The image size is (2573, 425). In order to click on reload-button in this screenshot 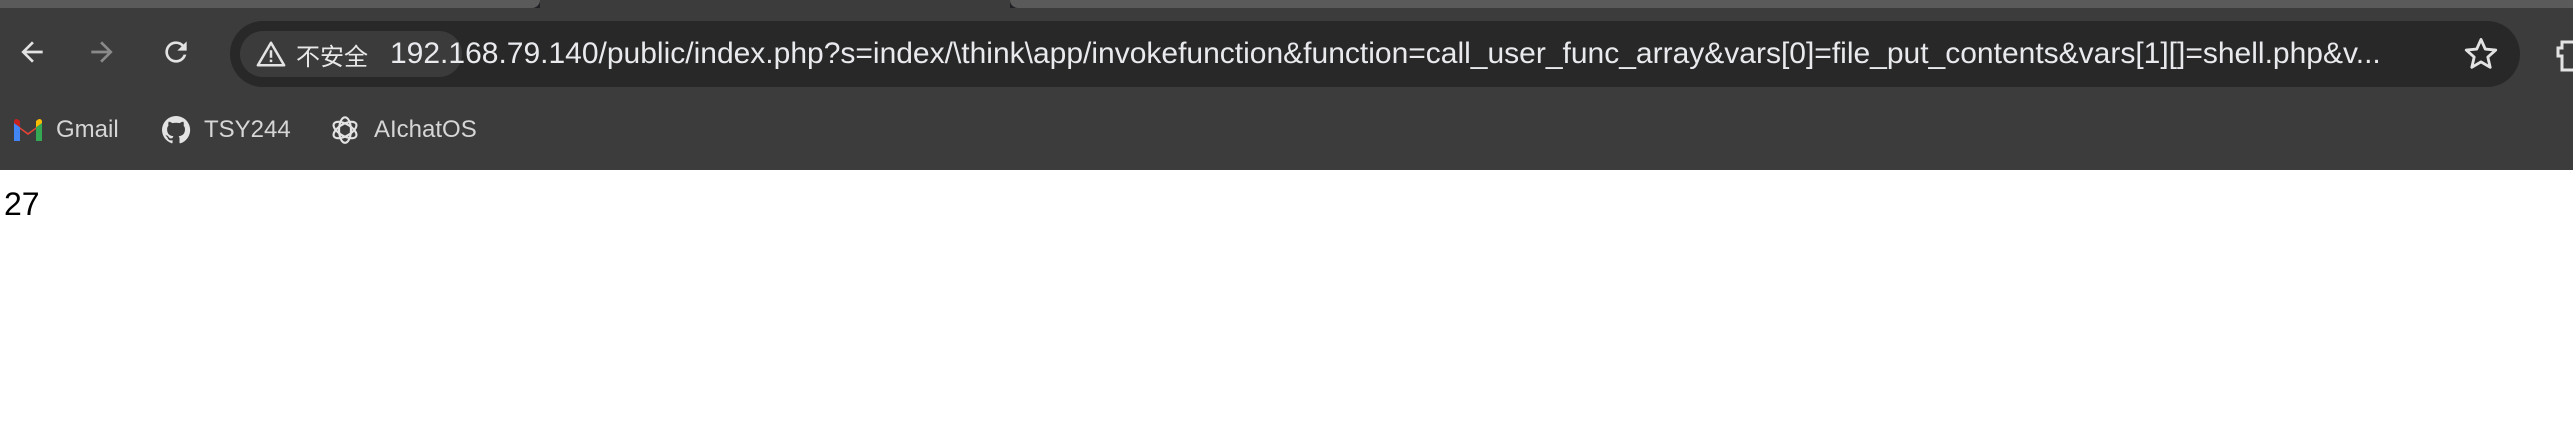, I will do `click(176, 52)`.